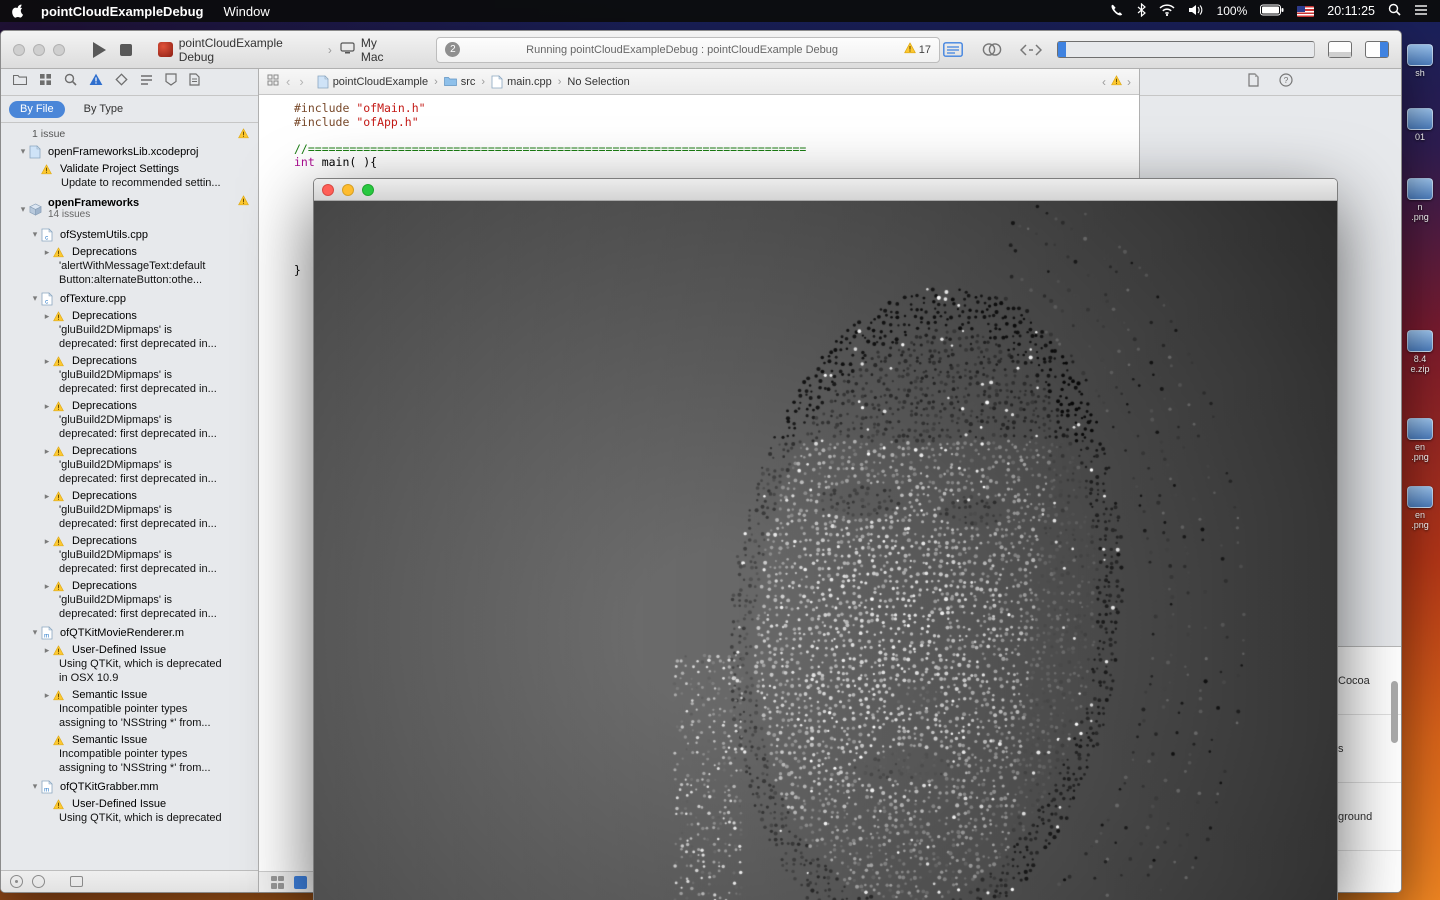 The image size is (1440, 900). I want to click on wifi-icon, so click(1167, 11).